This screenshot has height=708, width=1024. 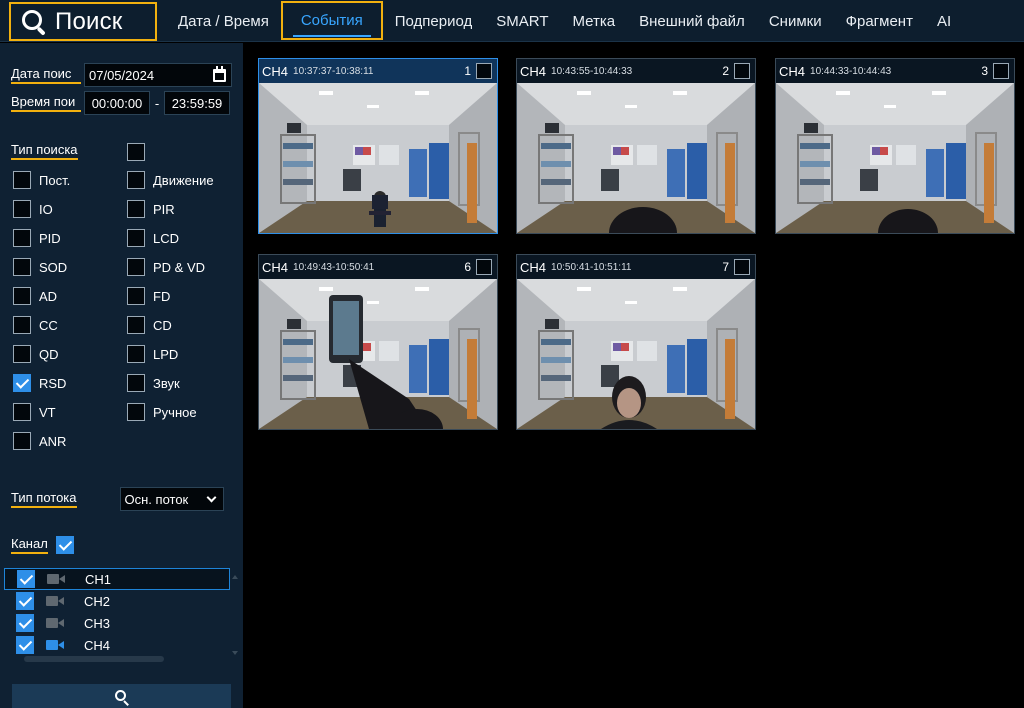 What do you see at coordinates (692, 21) in the screenshot?
I see `tab-external-file: Внешний файл` at bounding box center [692, 21].